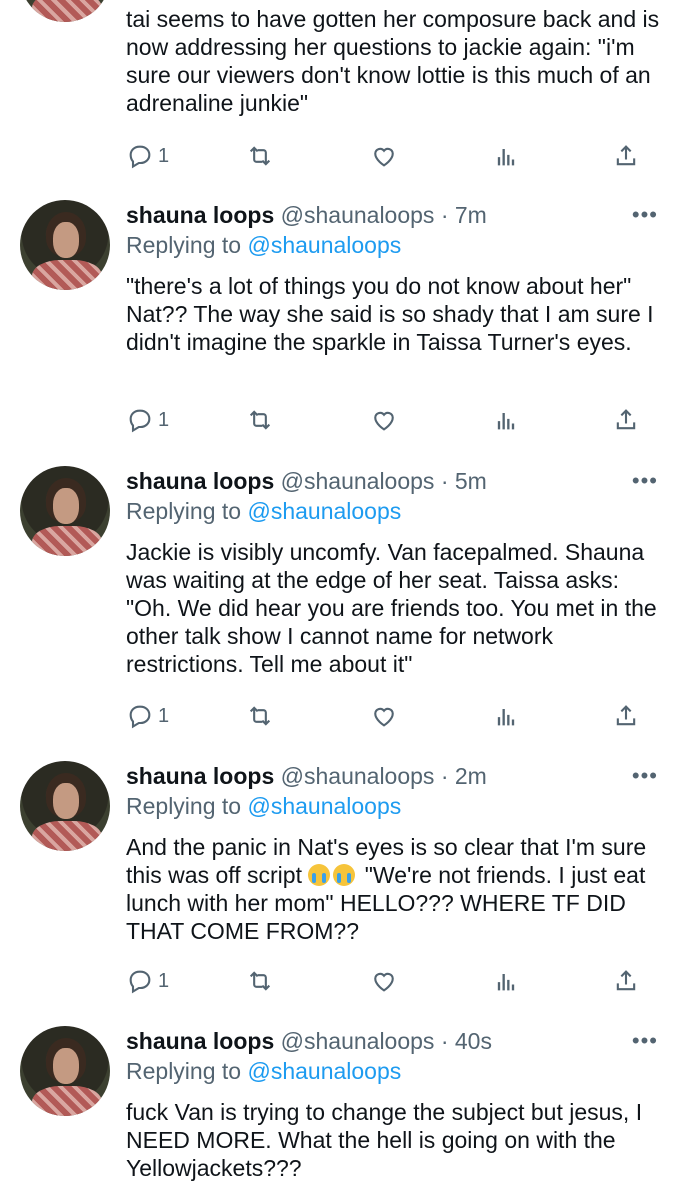 This screenshot has height=1200, width=676. I want to click on tweet-header: shauna loops @shaunaloops · 7m, so click(306, 215).